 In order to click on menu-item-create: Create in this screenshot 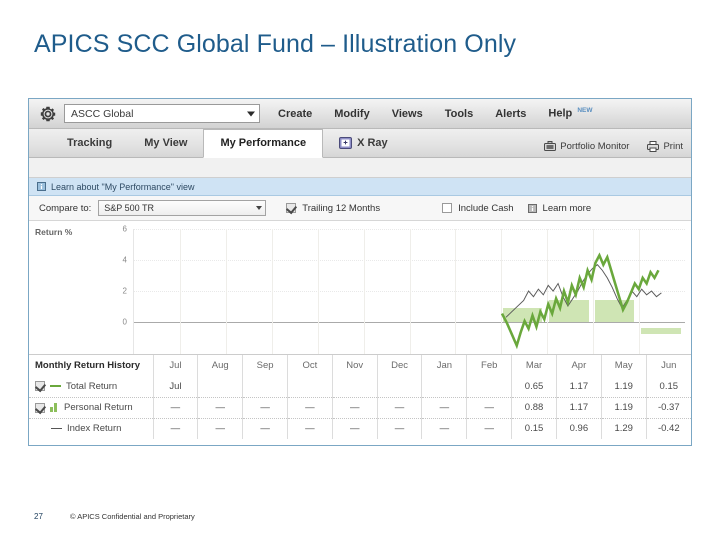, I will do `click(295, 114)`.